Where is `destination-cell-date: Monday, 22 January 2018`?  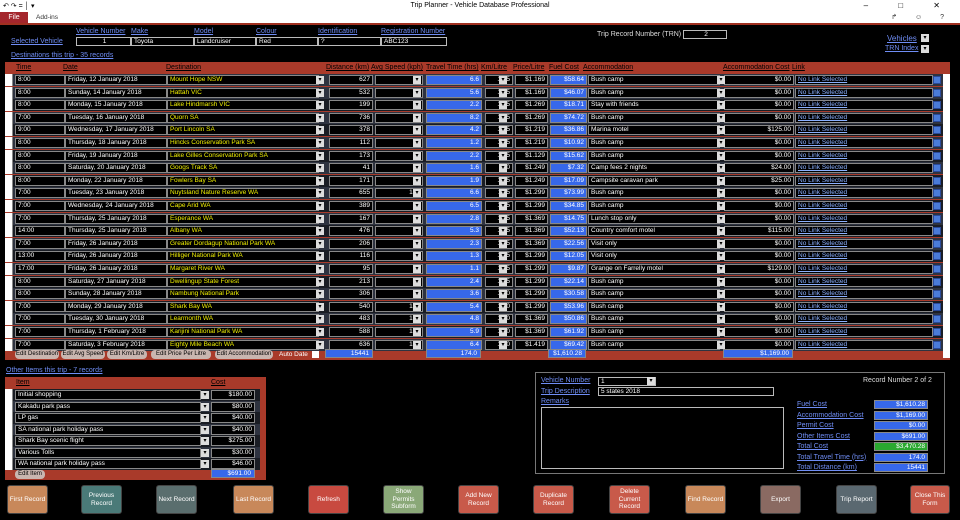
destination-cell-date: Monday, 22 January 2018 is located at coordinates (116, 180).